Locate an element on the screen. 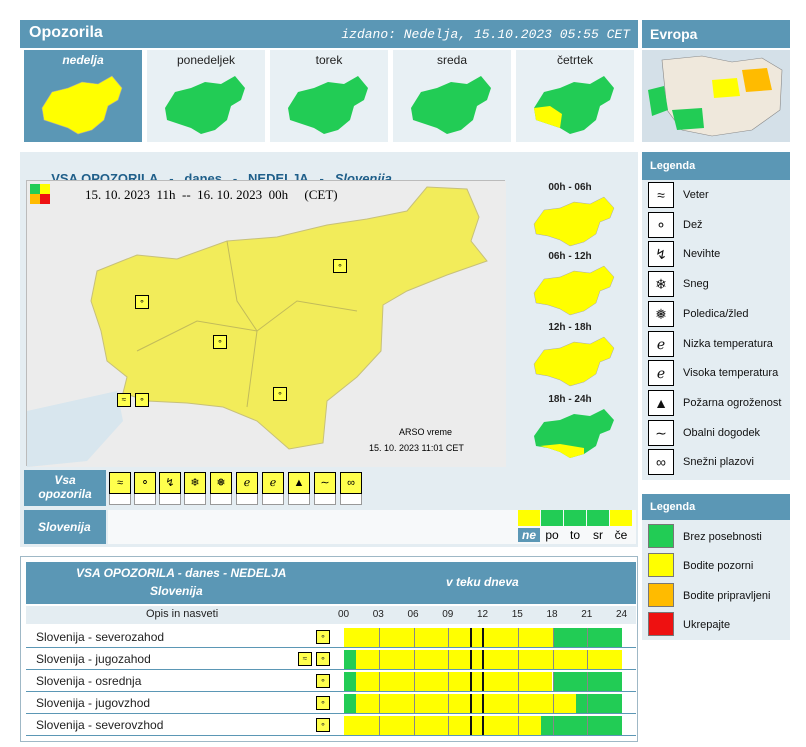 This screenshot has width=806, height=747. snow-slot is located at coordinates (195, 499).